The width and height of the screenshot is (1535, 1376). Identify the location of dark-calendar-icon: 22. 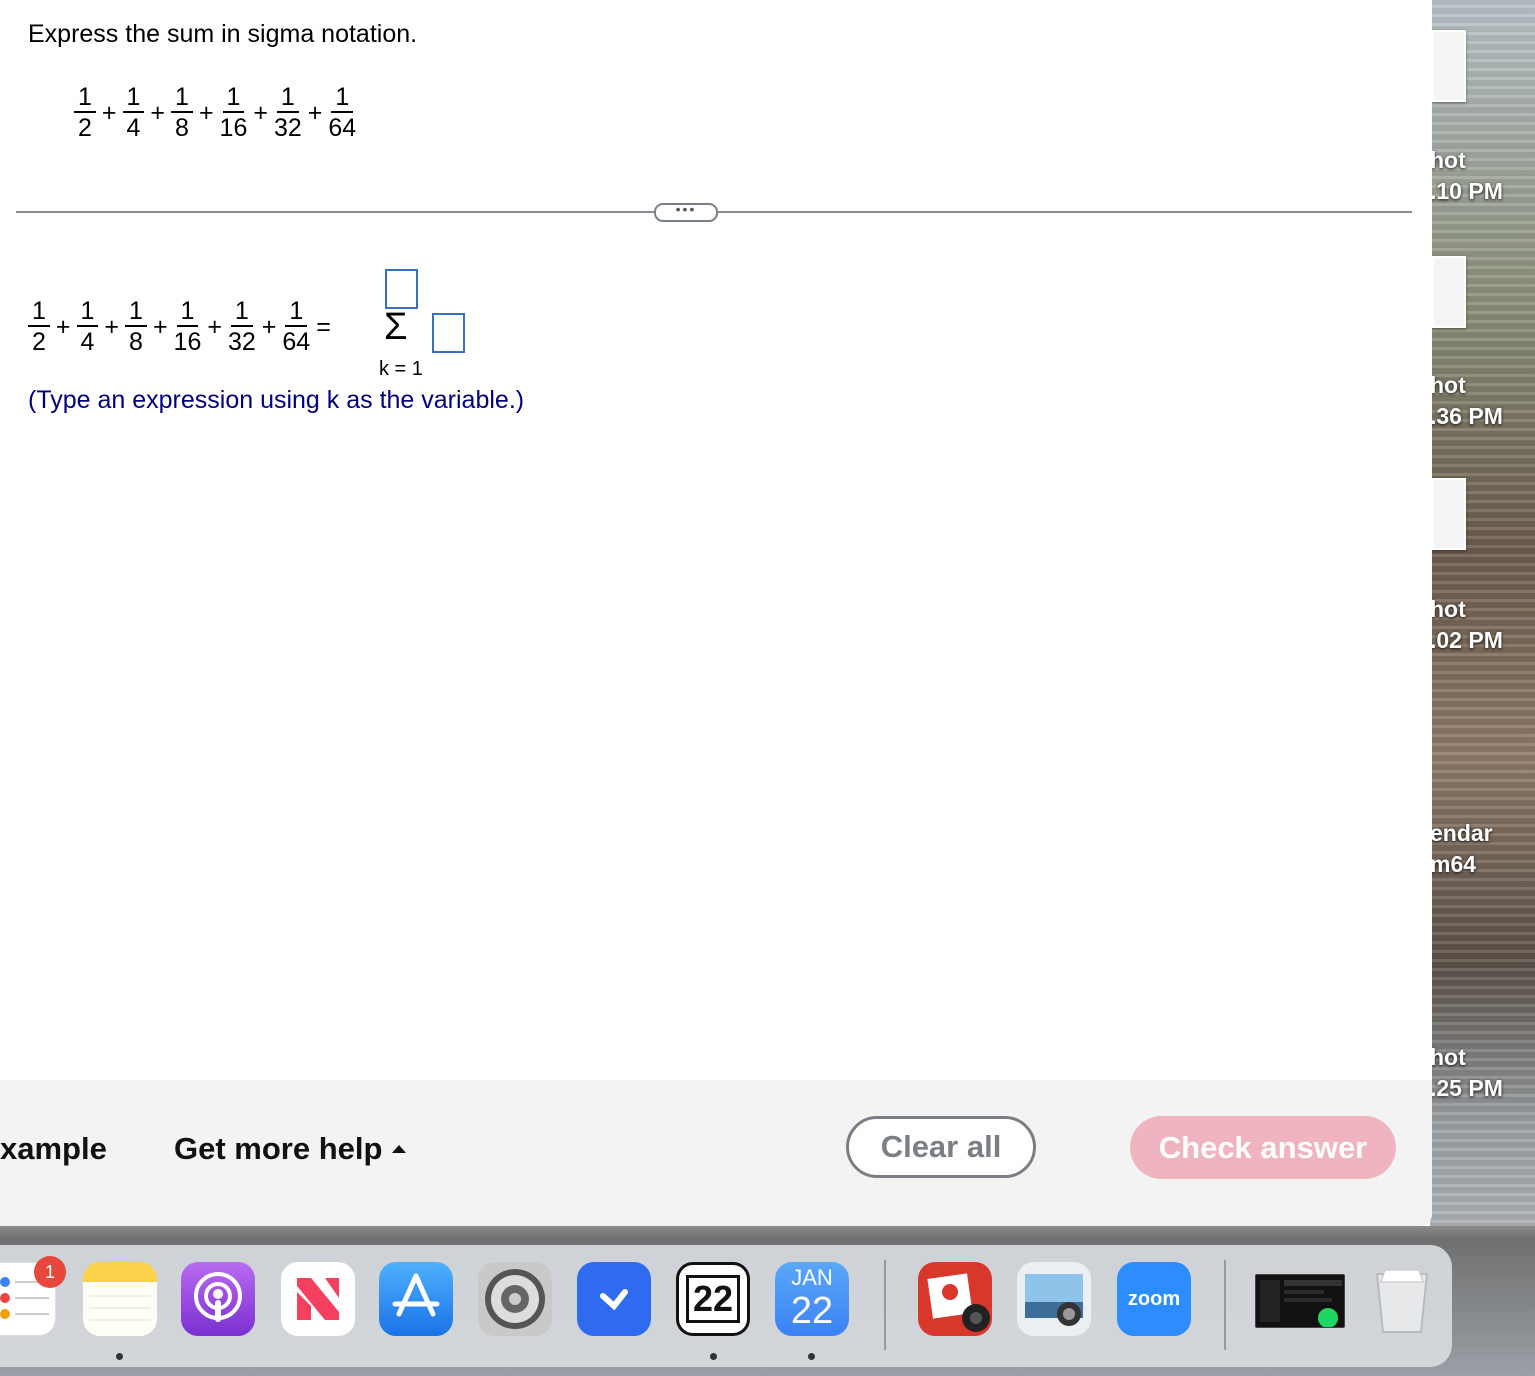
(713, 1299).